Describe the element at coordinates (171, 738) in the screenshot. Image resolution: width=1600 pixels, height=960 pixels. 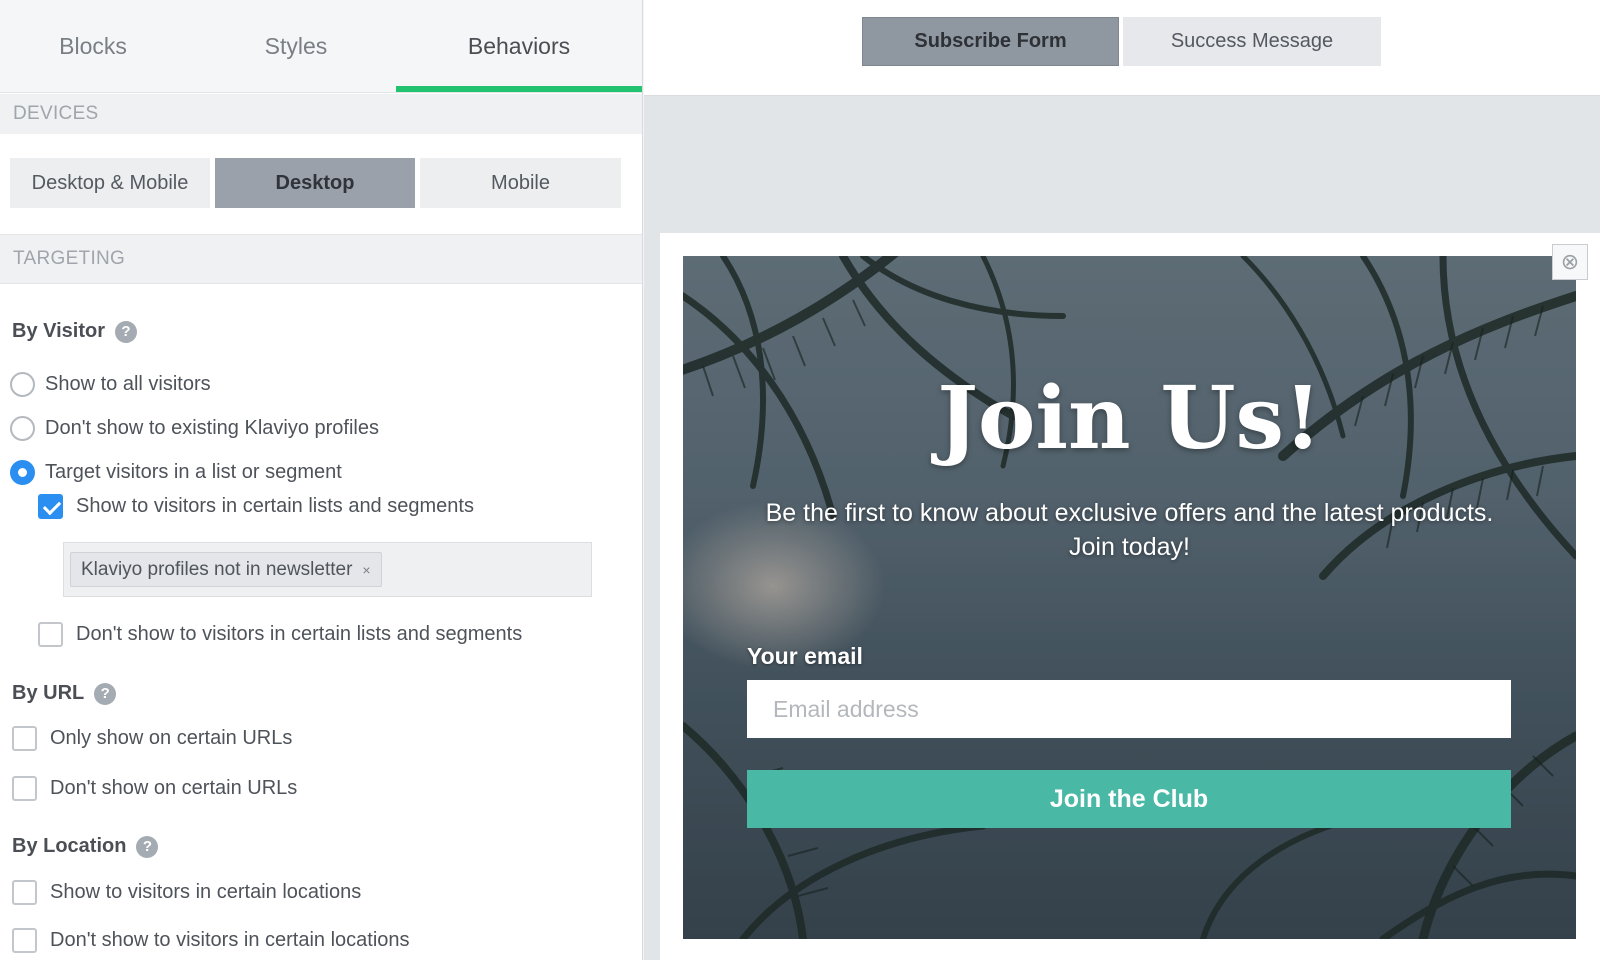
I see `checkbox-label: Only show on certain URLs` at that location.